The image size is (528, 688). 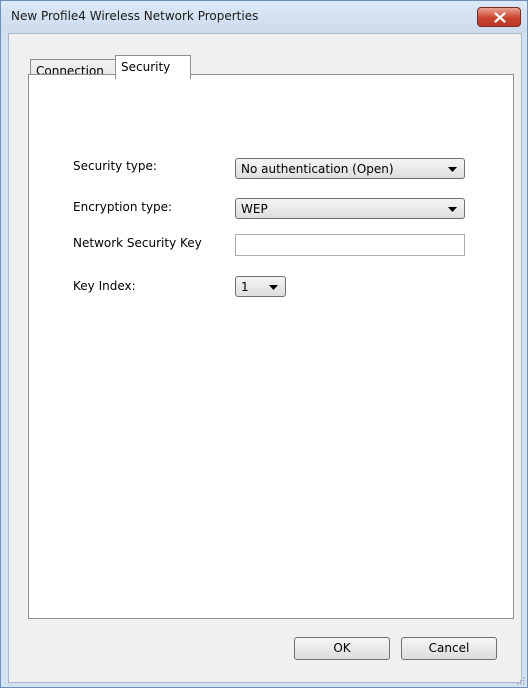 What do you see at coordinates (245, 287) in the screenshot?
I see `key-index-value: 1` at bounding box center [245, 287].